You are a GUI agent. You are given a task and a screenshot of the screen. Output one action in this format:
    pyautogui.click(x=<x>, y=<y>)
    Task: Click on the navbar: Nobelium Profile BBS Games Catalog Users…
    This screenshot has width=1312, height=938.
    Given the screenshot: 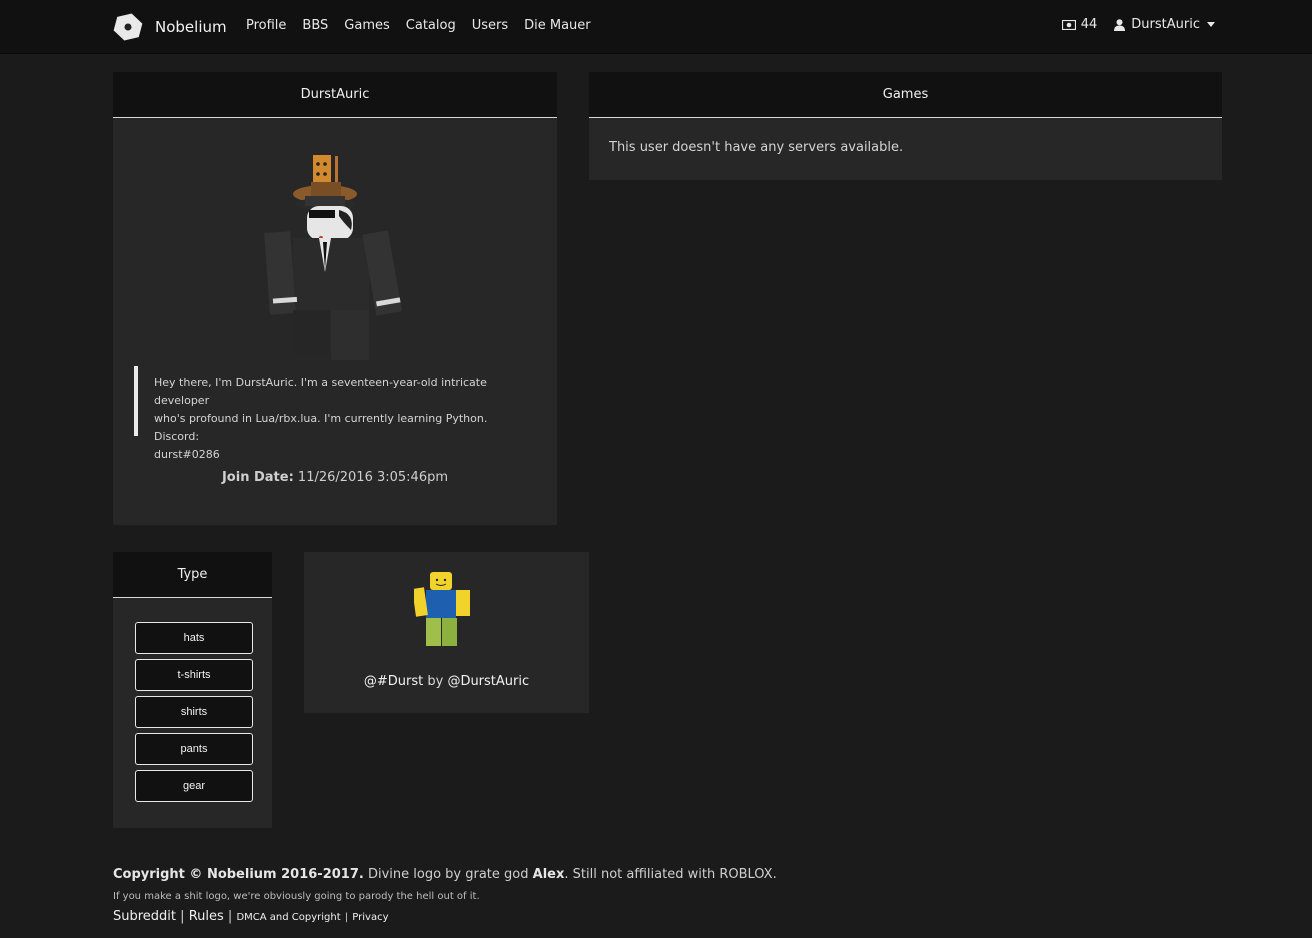 What is the action you would take?
    pyautogui.click(x=656, y=27)
    